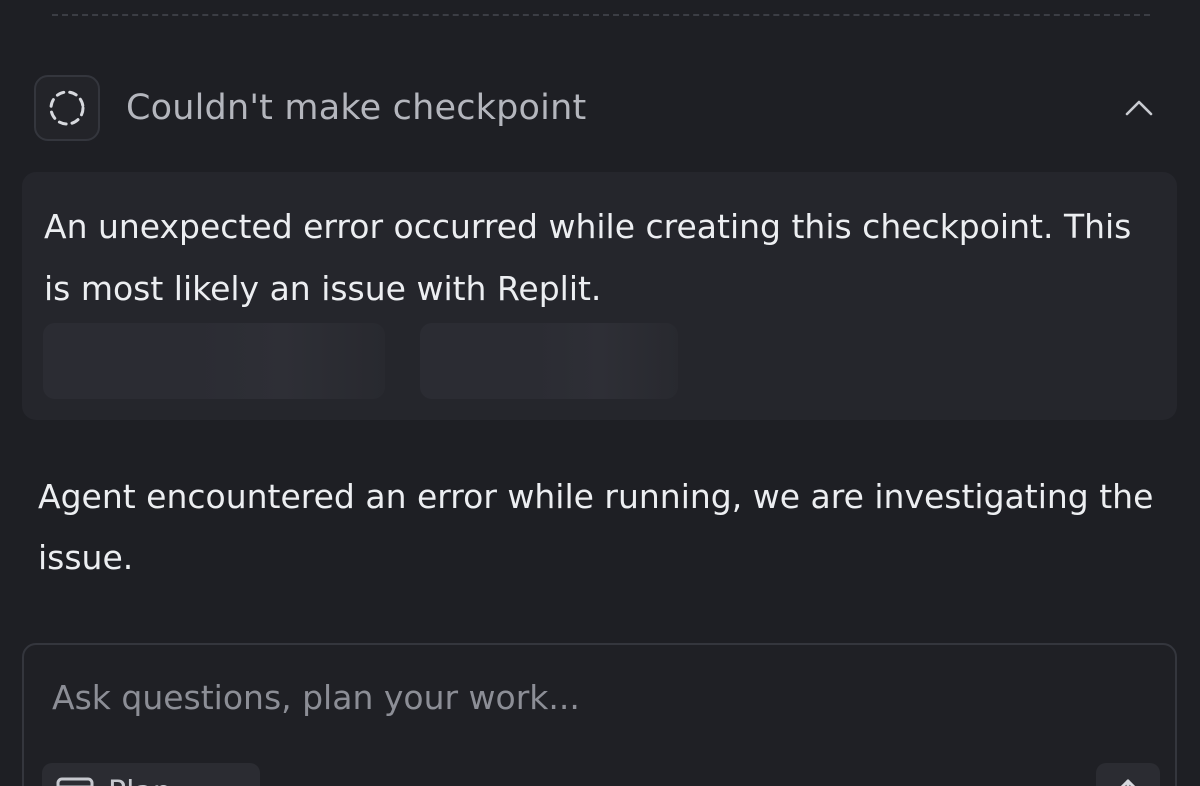  I want to click on checkpoint-header: Couldn't make checkpoint, so click(599, 108).